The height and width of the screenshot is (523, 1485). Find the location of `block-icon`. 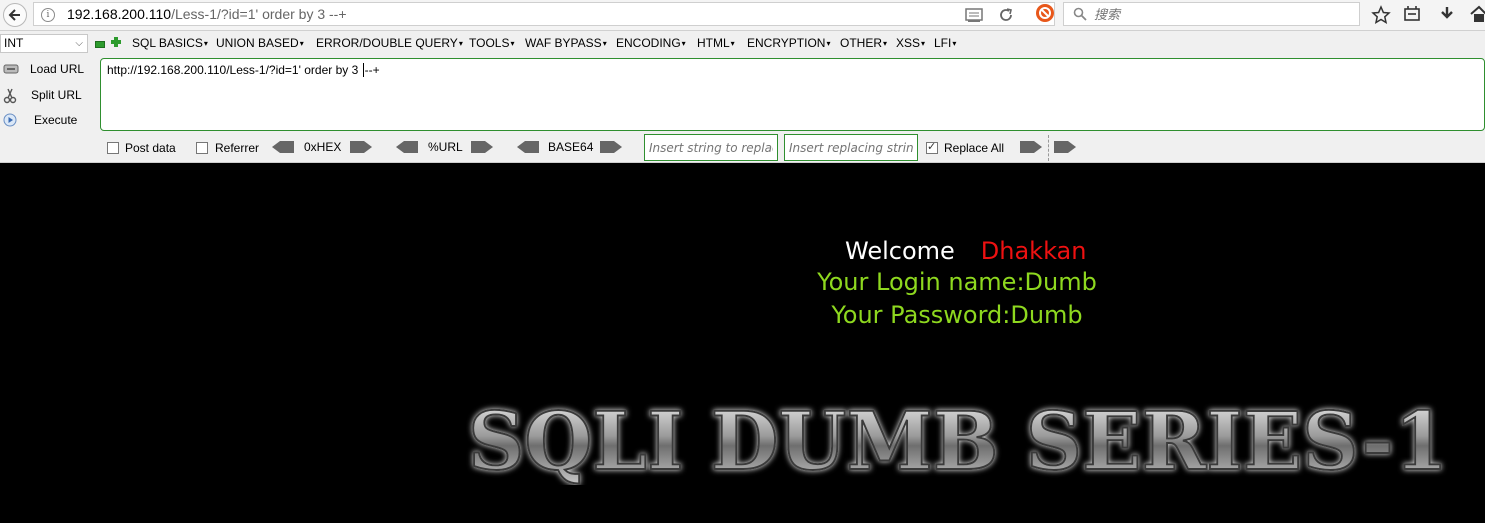

block-icon is located at coordinates (1045, 13).